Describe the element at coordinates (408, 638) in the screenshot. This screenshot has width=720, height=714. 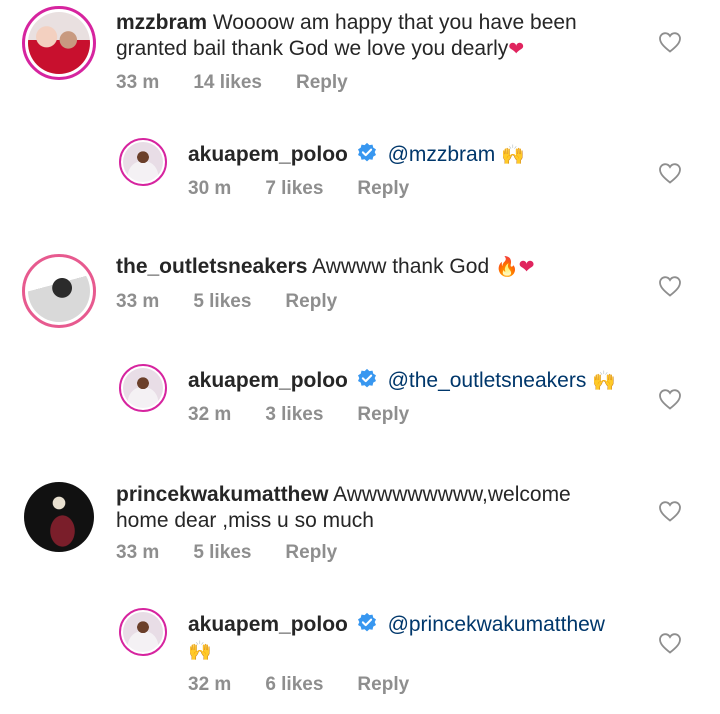
I see `comment-text: akuapem_poloo @princekwakumatthew 🙌` at that location.